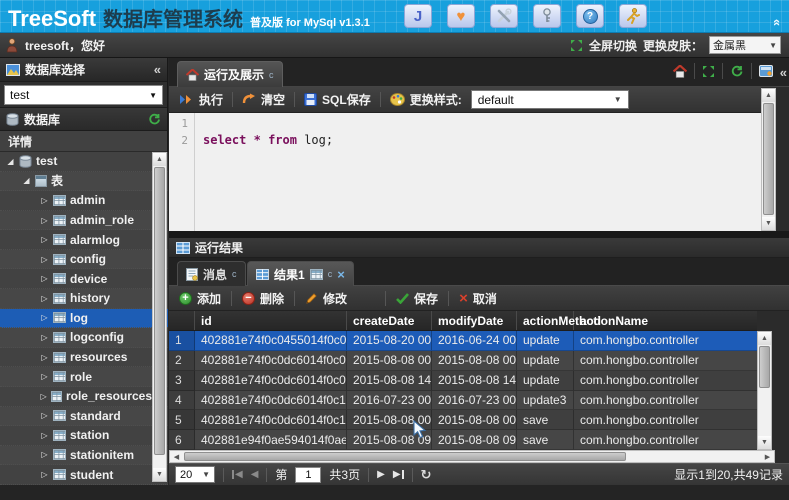 The width and height of the screenshot is (789, 500). What do you see at coordinates (479, 234) in the screenshot?
I see `splitter-handle` at bounding box center [479, 234].